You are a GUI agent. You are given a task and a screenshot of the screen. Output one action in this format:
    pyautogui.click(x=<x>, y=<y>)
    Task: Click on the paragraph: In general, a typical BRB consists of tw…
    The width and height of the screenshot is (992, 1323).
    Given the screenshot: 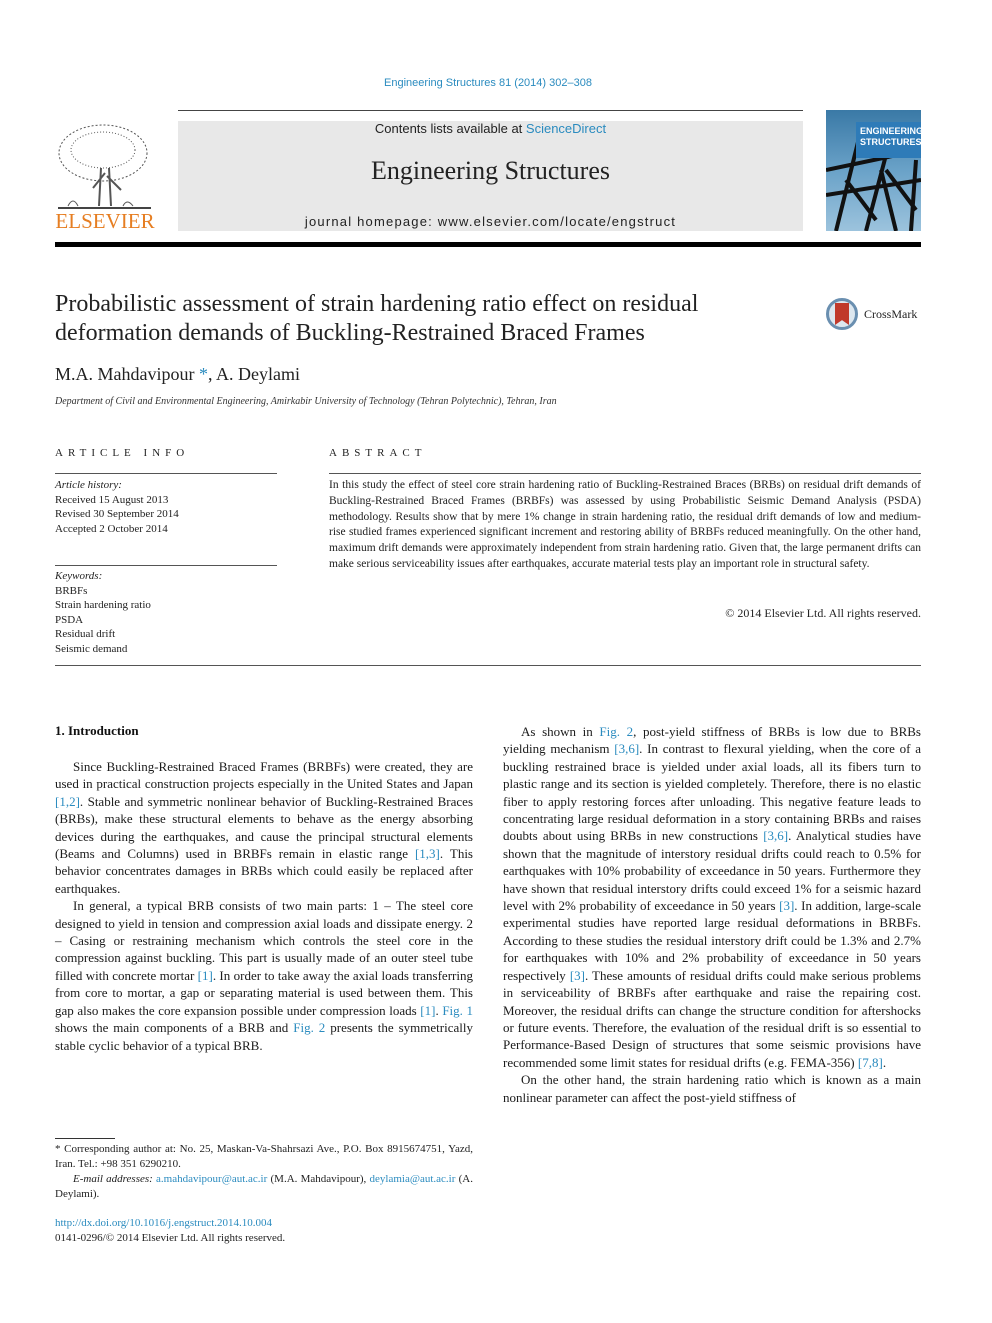 What is the action you would take?
    pyautogui.click(x=264, y=975)
    